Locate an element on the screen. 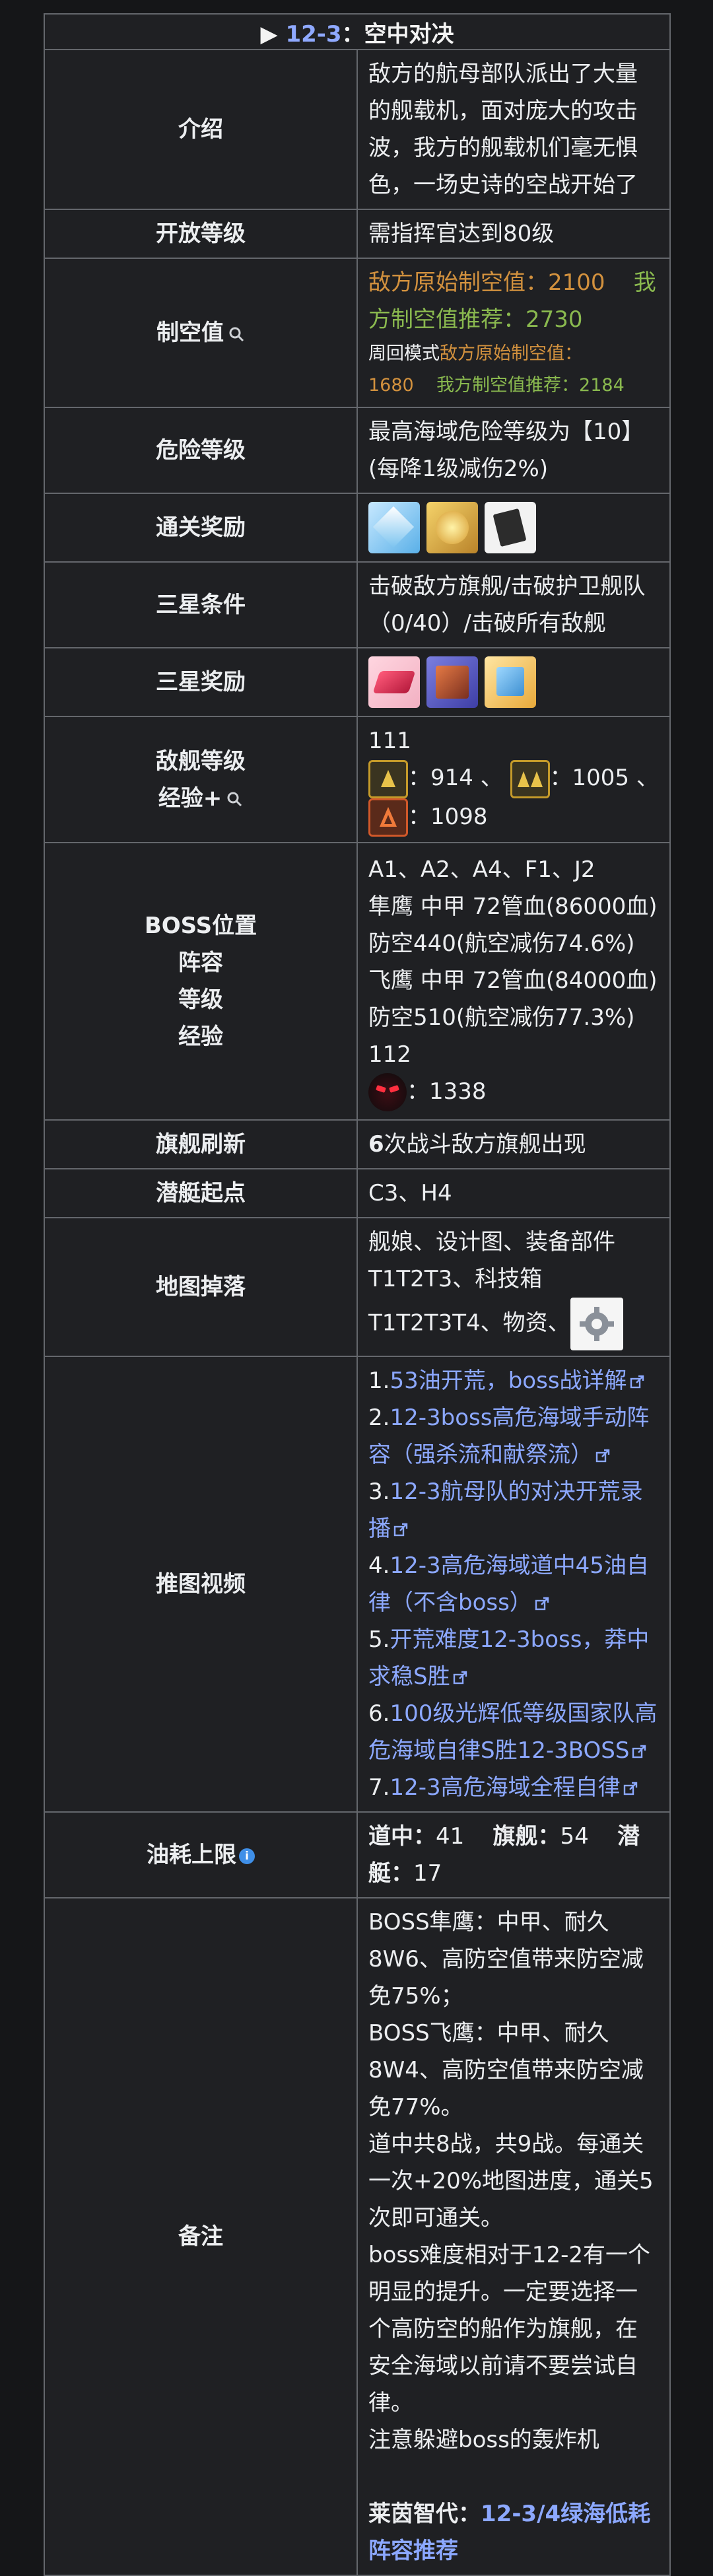  video-item: 6.100级光辉低等级国家队高危海域自律S胜12-3BOSS is located at coordinates (513, 1732).